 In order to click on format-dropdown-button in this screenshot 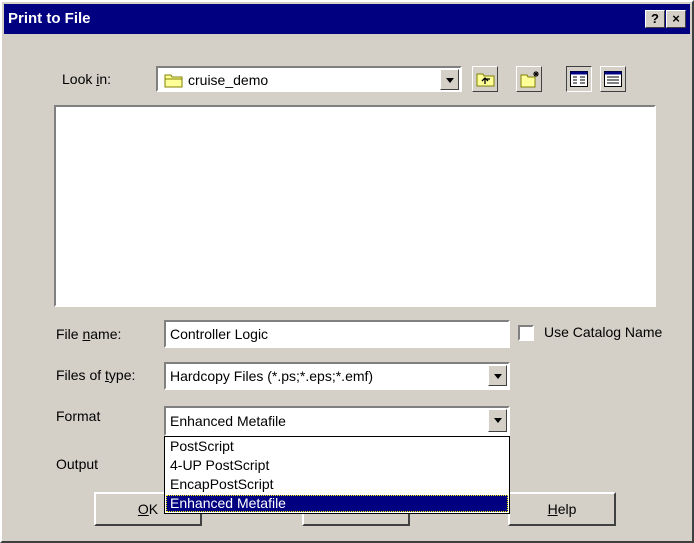, I will do `click(497, 420)`.